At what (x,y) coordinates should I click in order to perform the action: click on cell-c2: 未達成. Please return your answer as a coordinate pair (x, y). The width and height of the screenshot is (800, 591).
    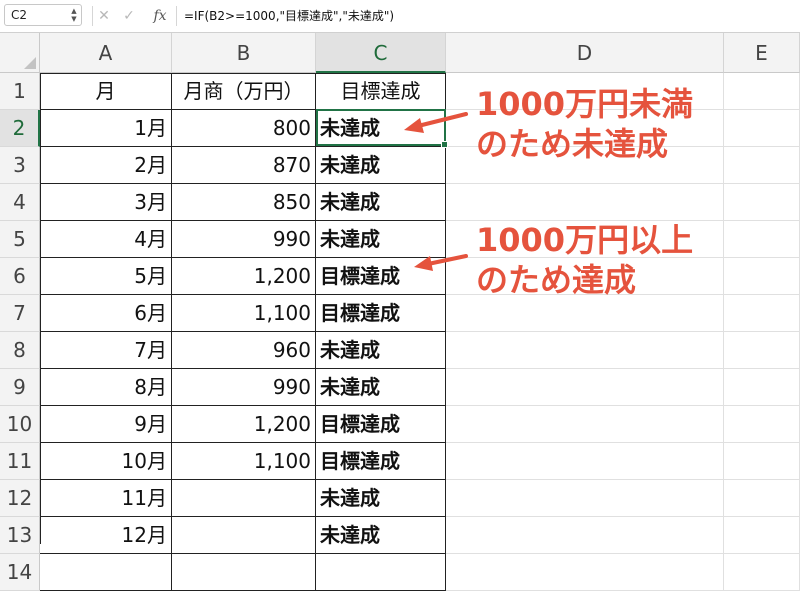
    Looking at the image, I should click on (381, 128).